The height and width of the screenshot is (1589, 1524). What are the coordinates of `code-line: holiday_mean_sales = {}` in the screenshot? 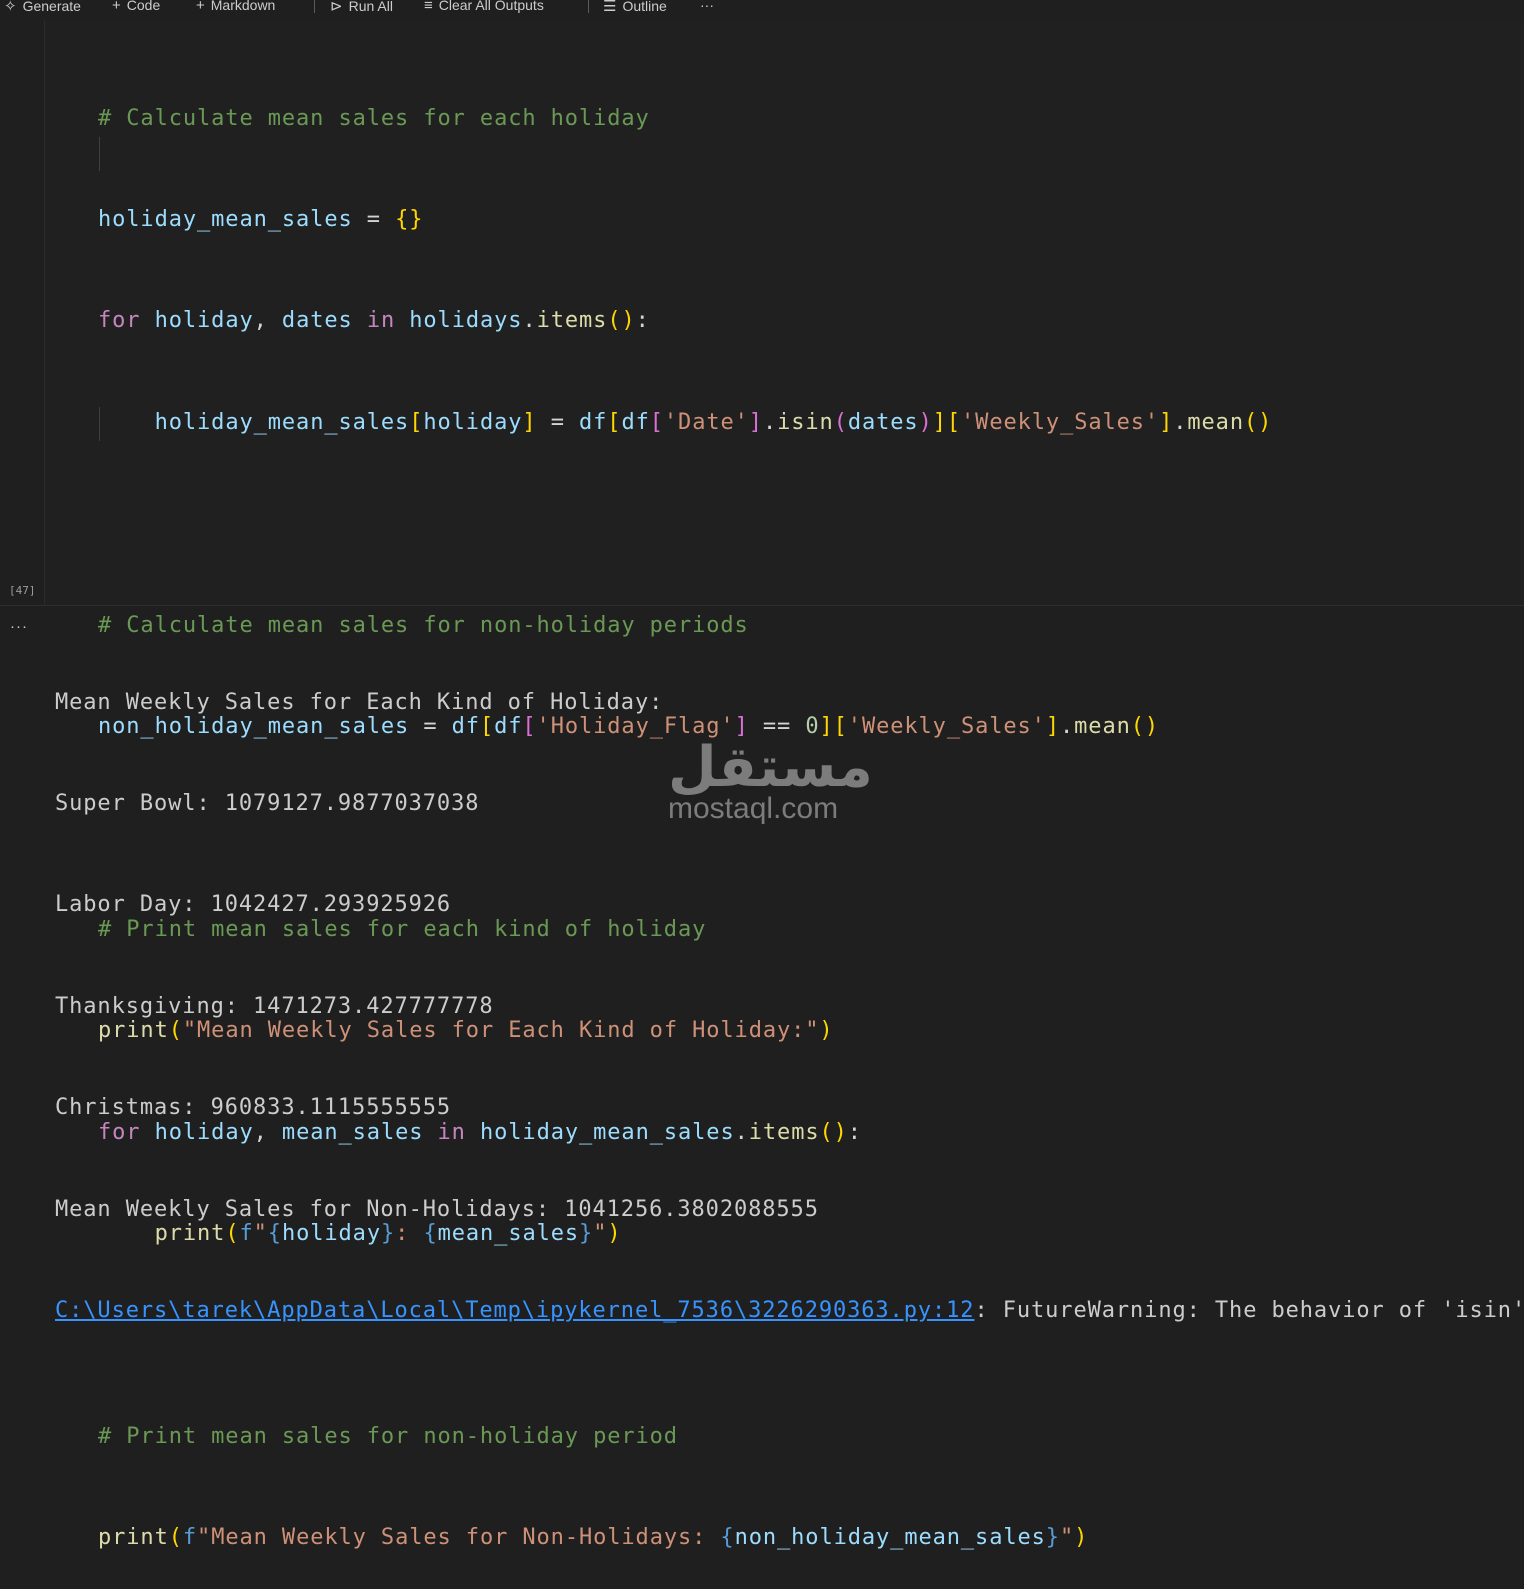 It's located at (261, 219).